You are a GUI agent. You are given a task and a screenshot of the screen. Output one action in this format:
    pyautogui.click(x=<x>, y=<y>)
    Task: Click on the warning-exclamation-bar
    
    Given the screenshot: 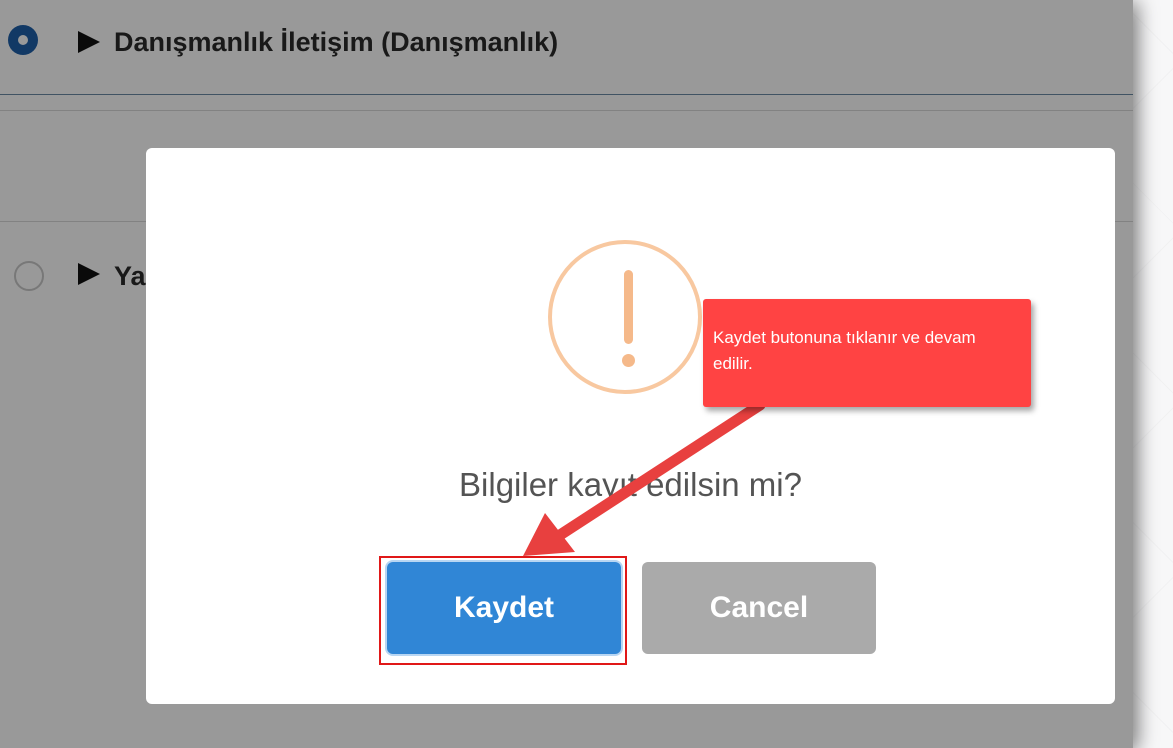 What is the action you would take?
    pyautogui.click(x=628, y=307)
    